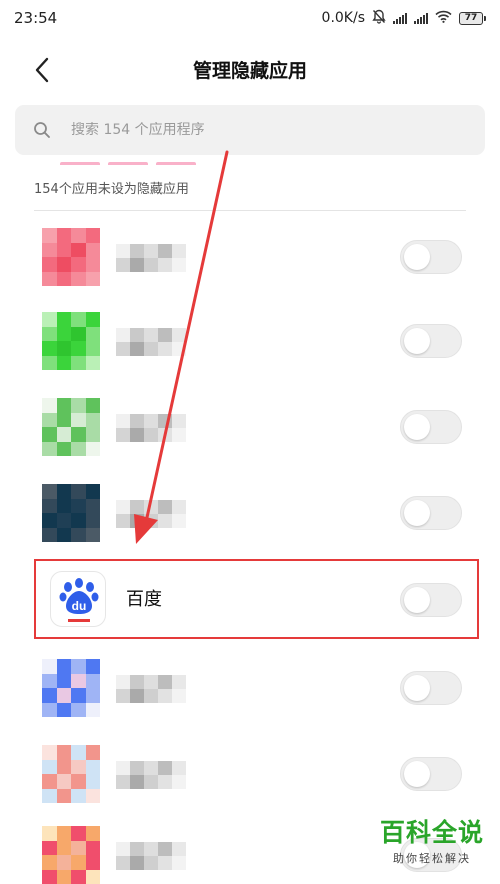  I want to click on search-input, so click(261, 130).